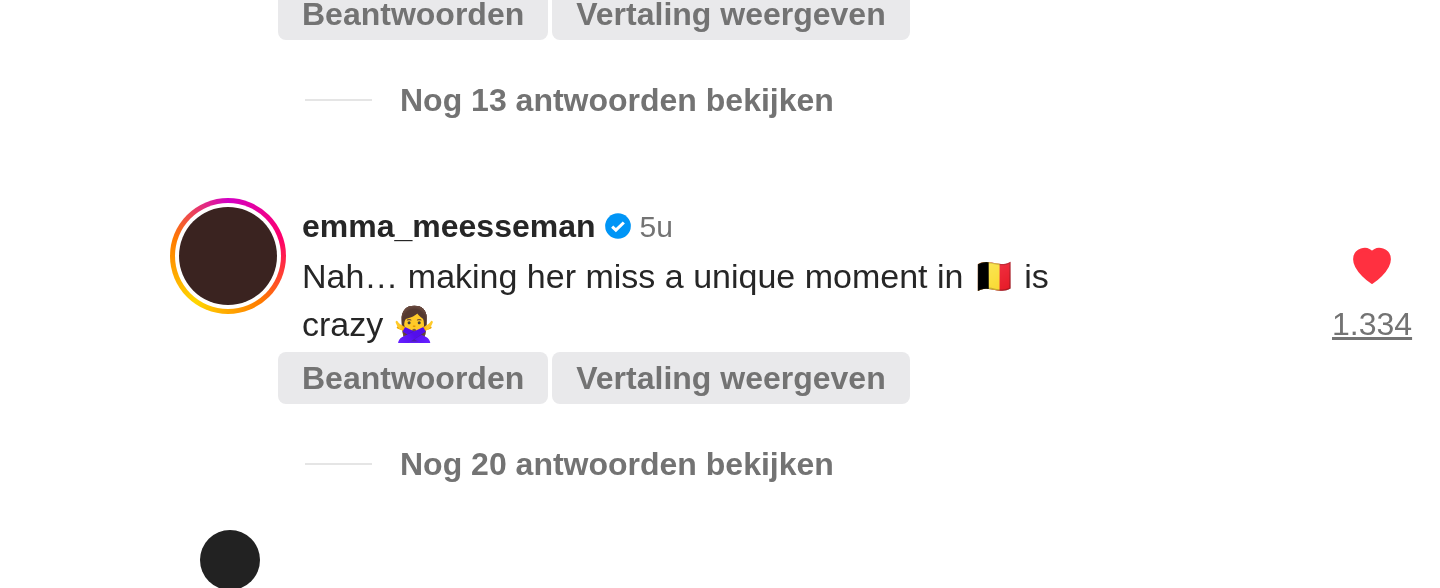  Describe the element at coordinates (230, 559) in the screenshot. I see `avatar-placeholder` at that location.